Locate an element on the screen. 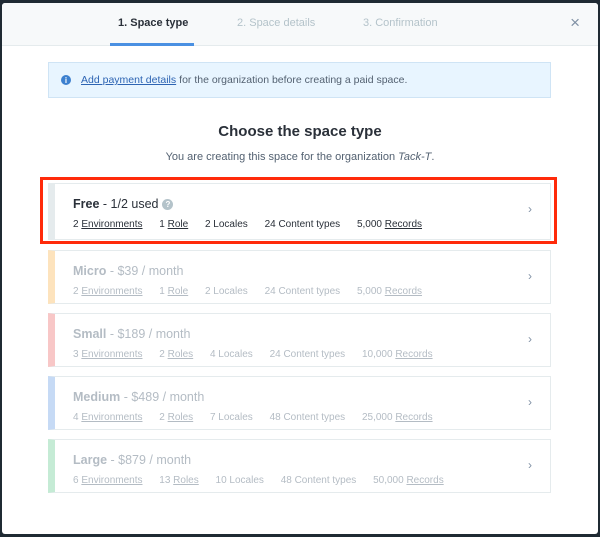 The height and width of the screenshot is (537, 600). records: 10,000 Records is located at coordinates (397, 354).